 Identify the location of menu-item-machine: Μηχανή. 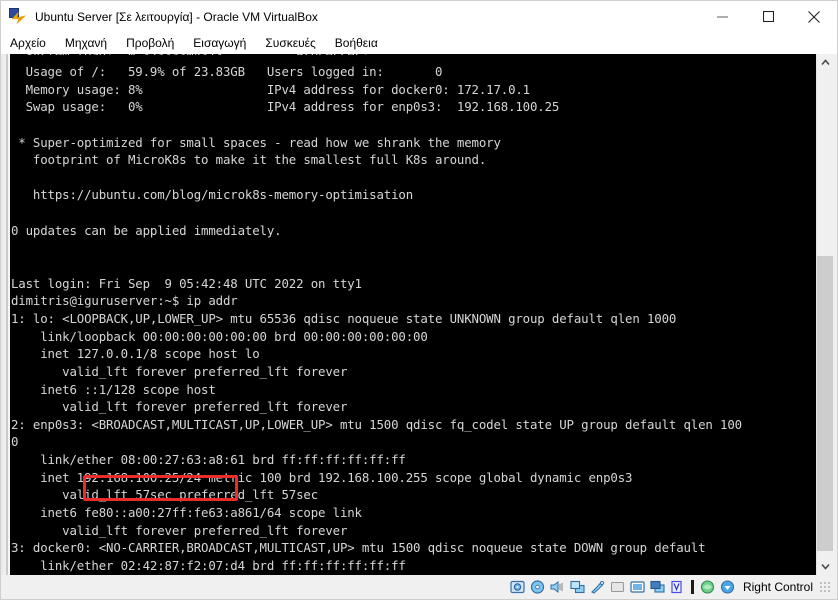
(90, 43).